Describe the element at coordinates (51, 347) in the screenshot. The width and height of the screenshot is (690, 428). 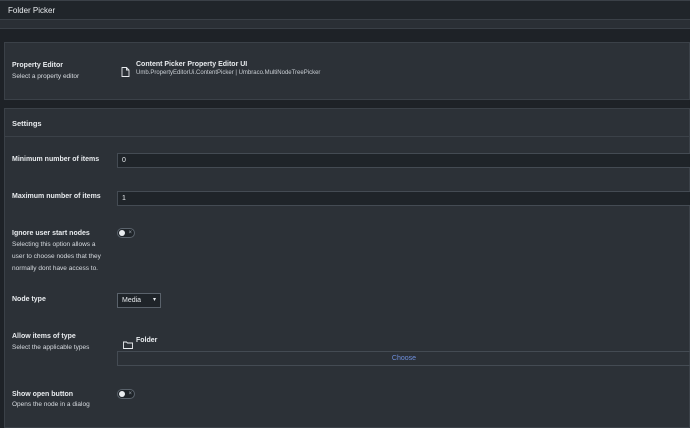
I see `allow-items-description: Select the applicable types` at that location.